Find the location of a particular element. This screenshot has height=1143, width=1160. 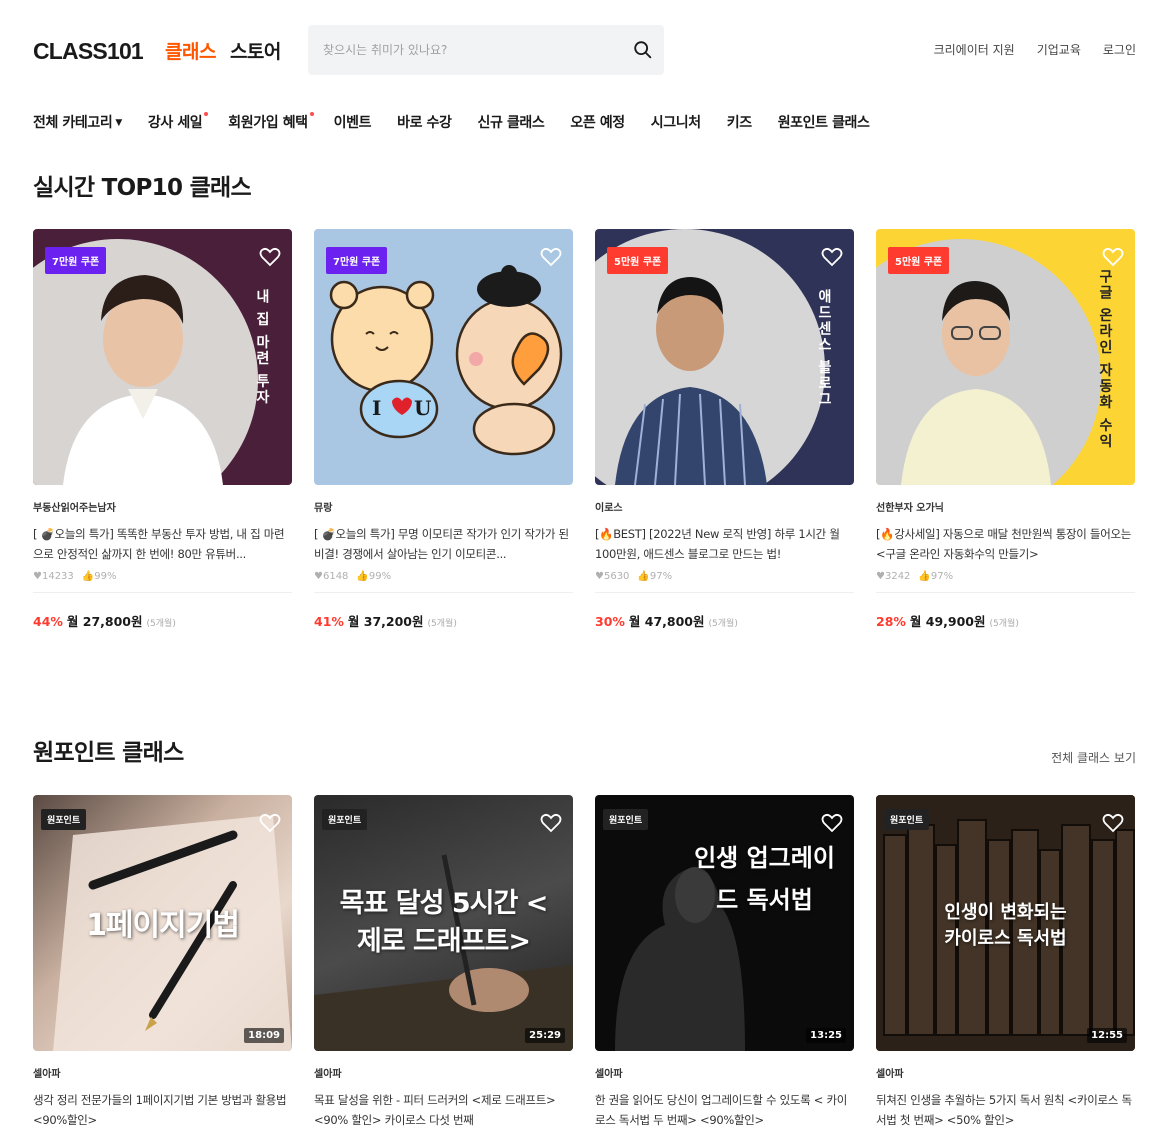

all-categories-dropdown: 전체 카테고리 ▼ is located at coordinates (77, 122).